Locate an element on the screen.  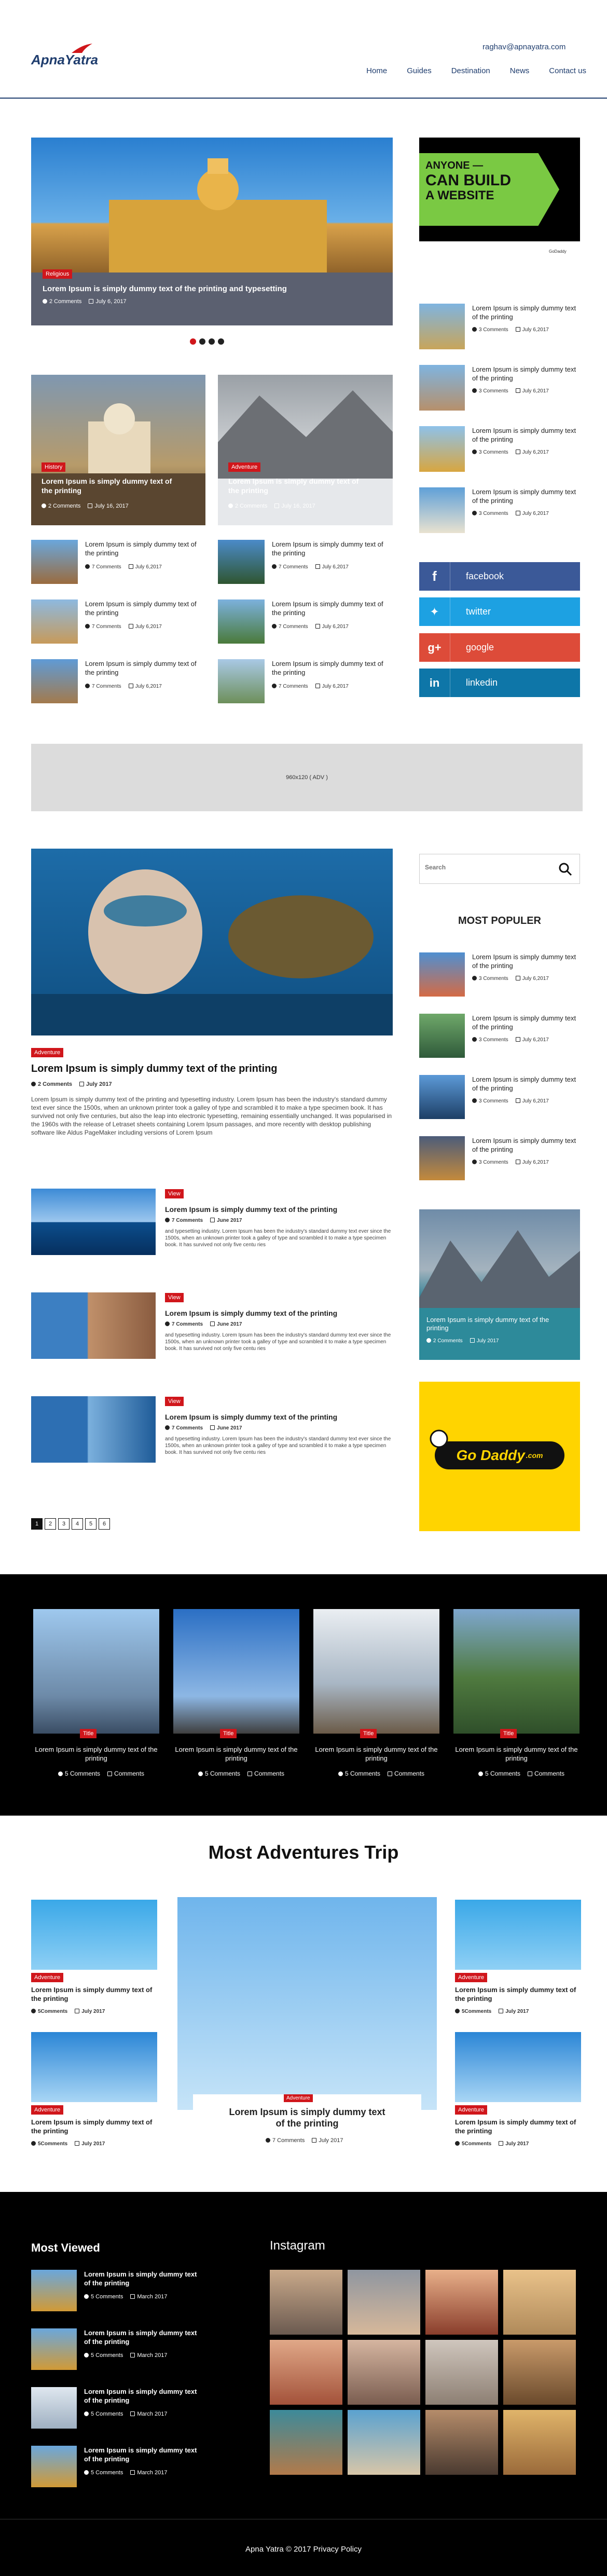
nav-contact: Contact us is located at coordinates (567, 70).